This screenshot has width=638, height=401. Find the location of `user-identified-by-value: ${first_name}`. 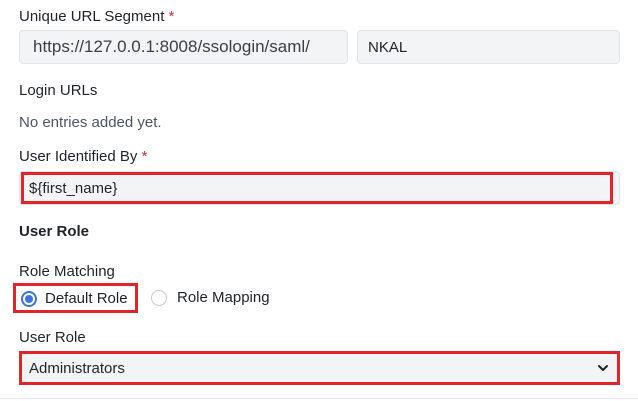

user-identified-by-value: ${first_name} is located at coordinates (73, 188).